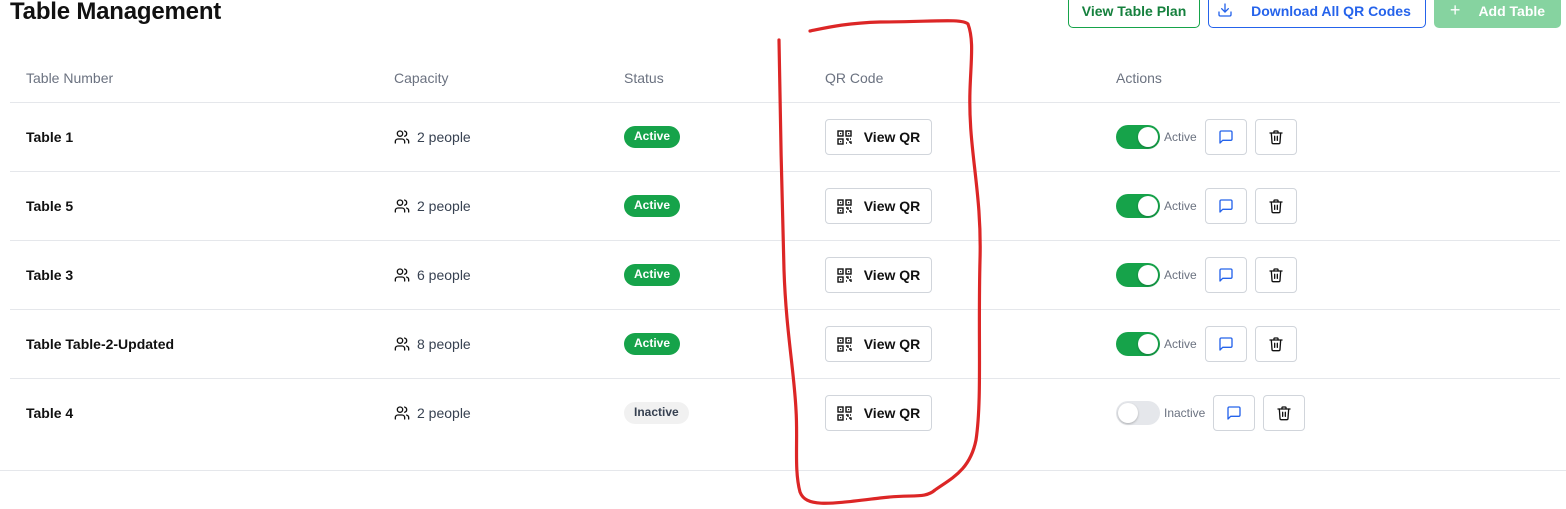 Image resolution: width=1566 pixels, height=509 pixels. What do you see at coordinates (444, 275) in the screenshot?
I see `capacity-value: 6 people` at bounding box center [444, 275].